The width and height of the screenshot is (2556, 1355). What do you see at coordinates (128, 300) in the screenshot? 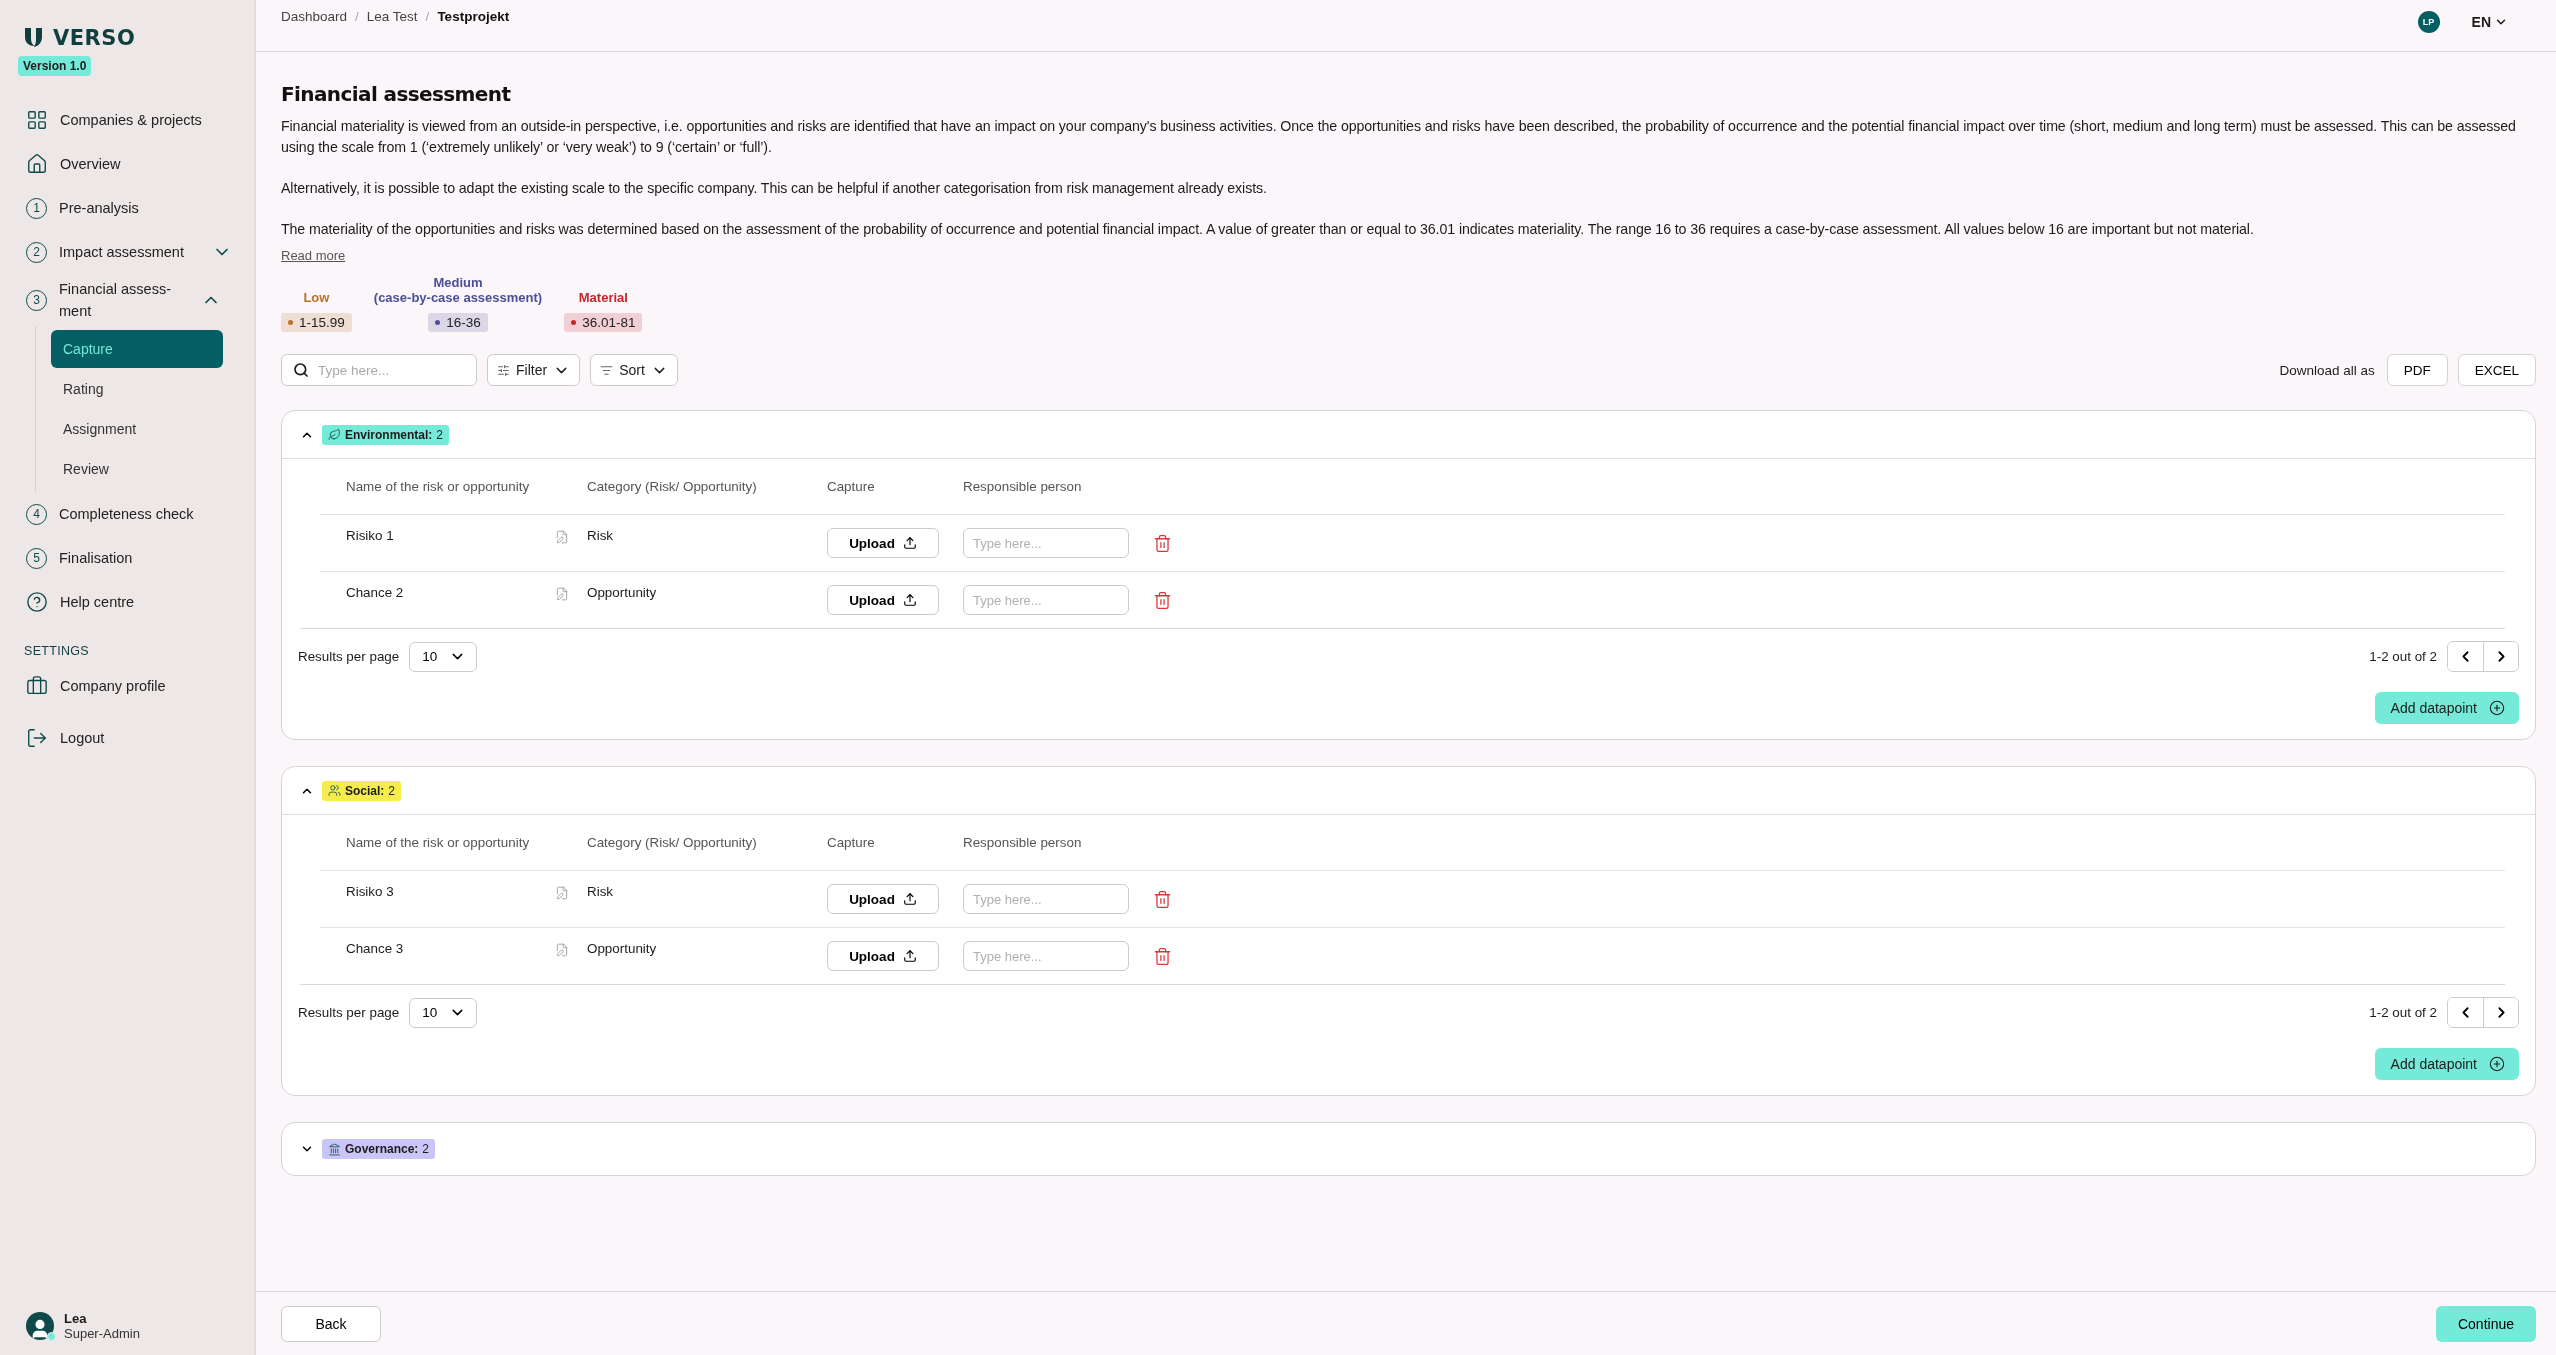
I see `nav-item: 3 Financial assess-ment` at bounding box center [128, 300].